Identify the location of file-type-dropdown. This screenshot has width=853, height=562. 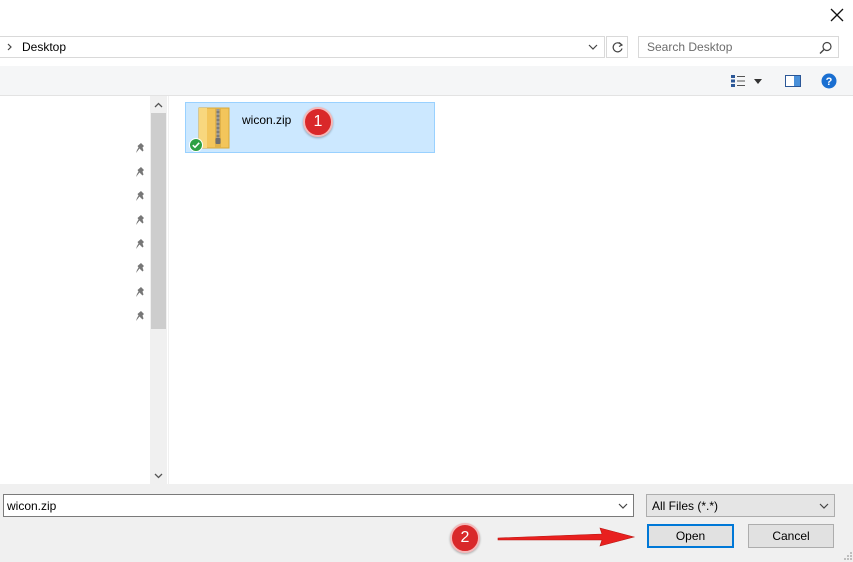
(824, 505).